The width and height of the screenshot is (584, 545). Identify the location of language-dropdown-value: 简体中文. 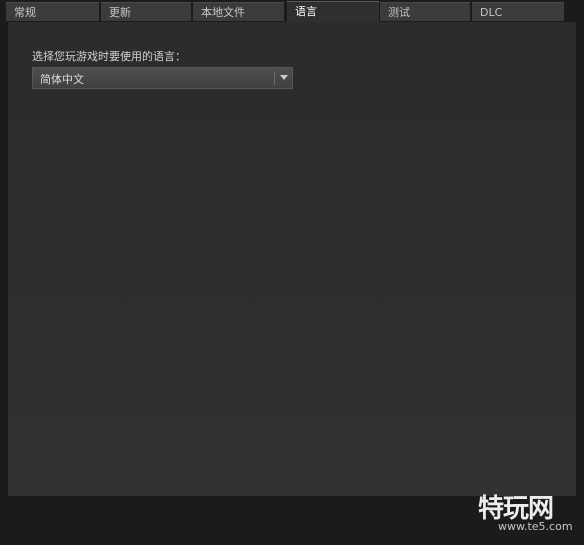
(62, 79).